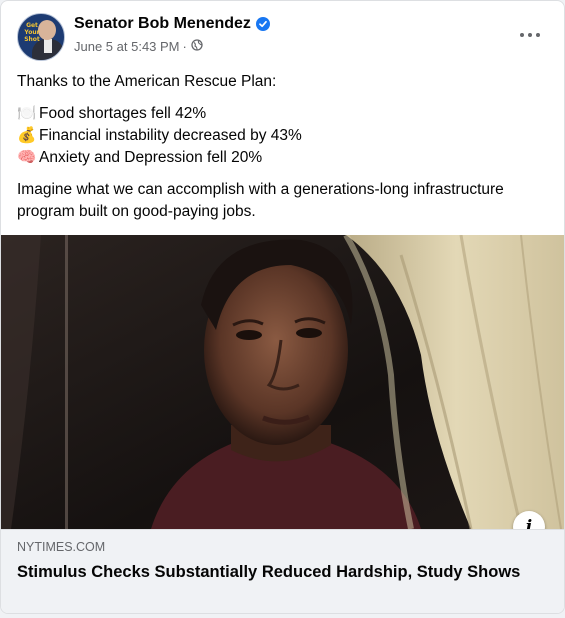  What do you see at coordinates (27, 135) in the screenshot?
I see `money-bag-icon: 💰` at bounding box center [27, 135].